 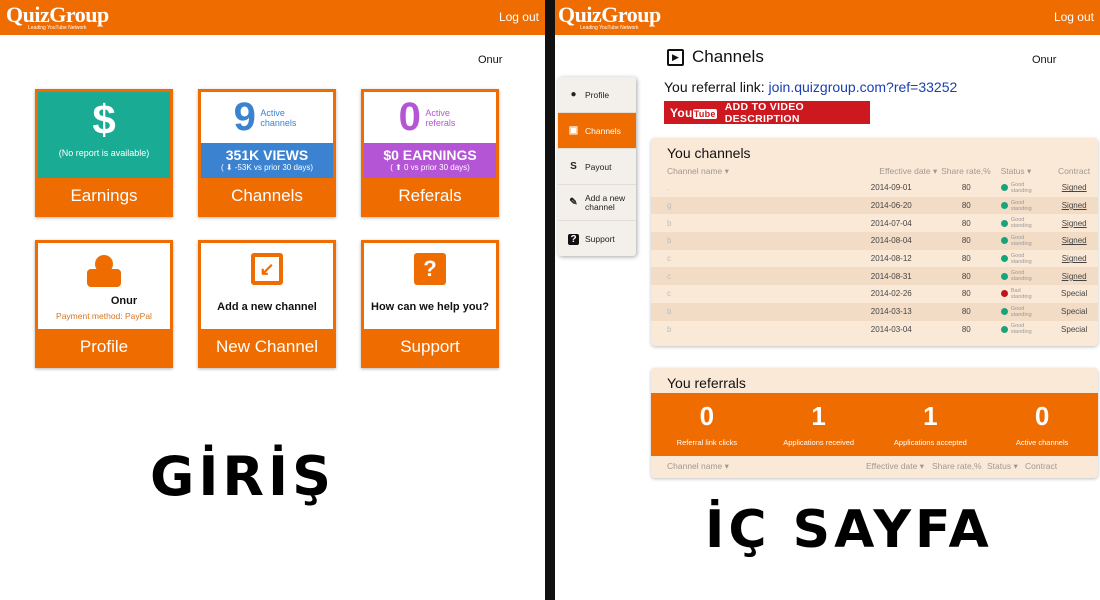 What do you see at coordinates (597, 95) in the screenshot?
I see `sidebar-item-profile: ● Profile` at bounding box center [597, 95].